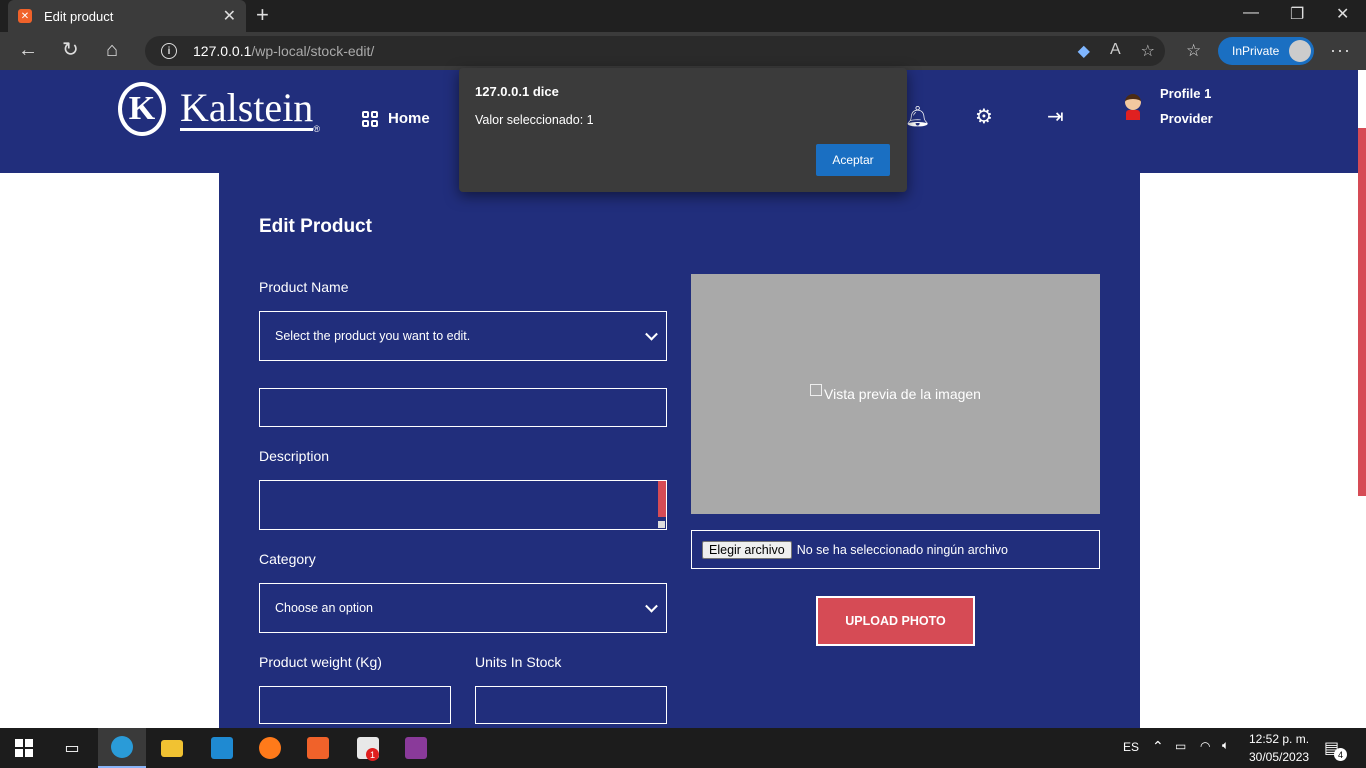 Image resolution: width=1366 pixels, height=768 pixels. I want to click on image-preview: Vista previa de la imagen, so click(895, 394).